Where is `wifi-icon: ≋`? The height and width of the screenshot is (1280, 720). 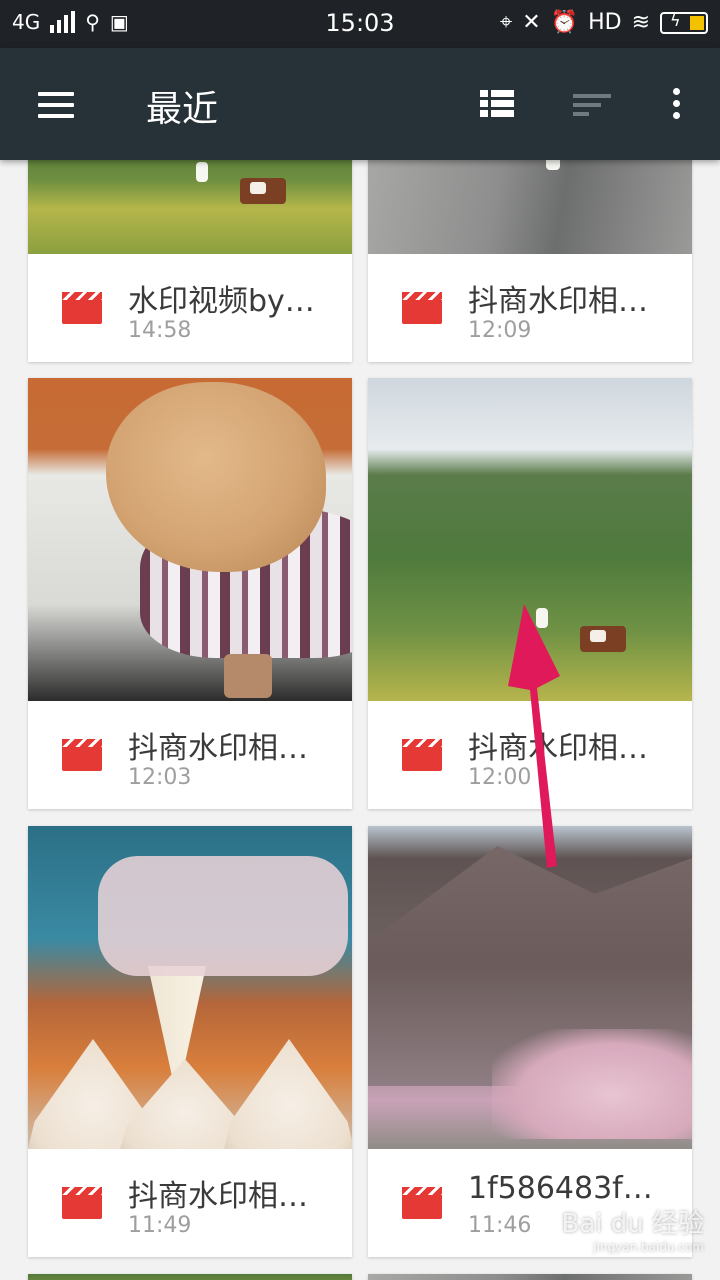 wifi-icon: ≋ is located at coordinates (640, 22).